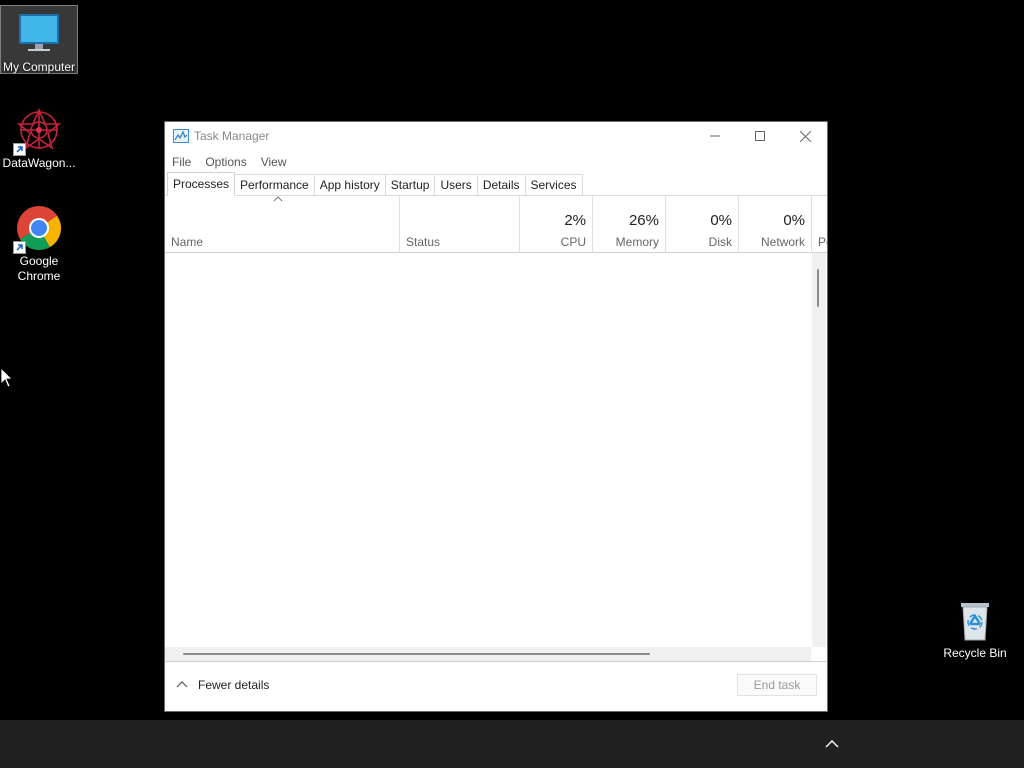 The image size is (1024, 768). I want to click on column-label: Status, so click(423, 242).